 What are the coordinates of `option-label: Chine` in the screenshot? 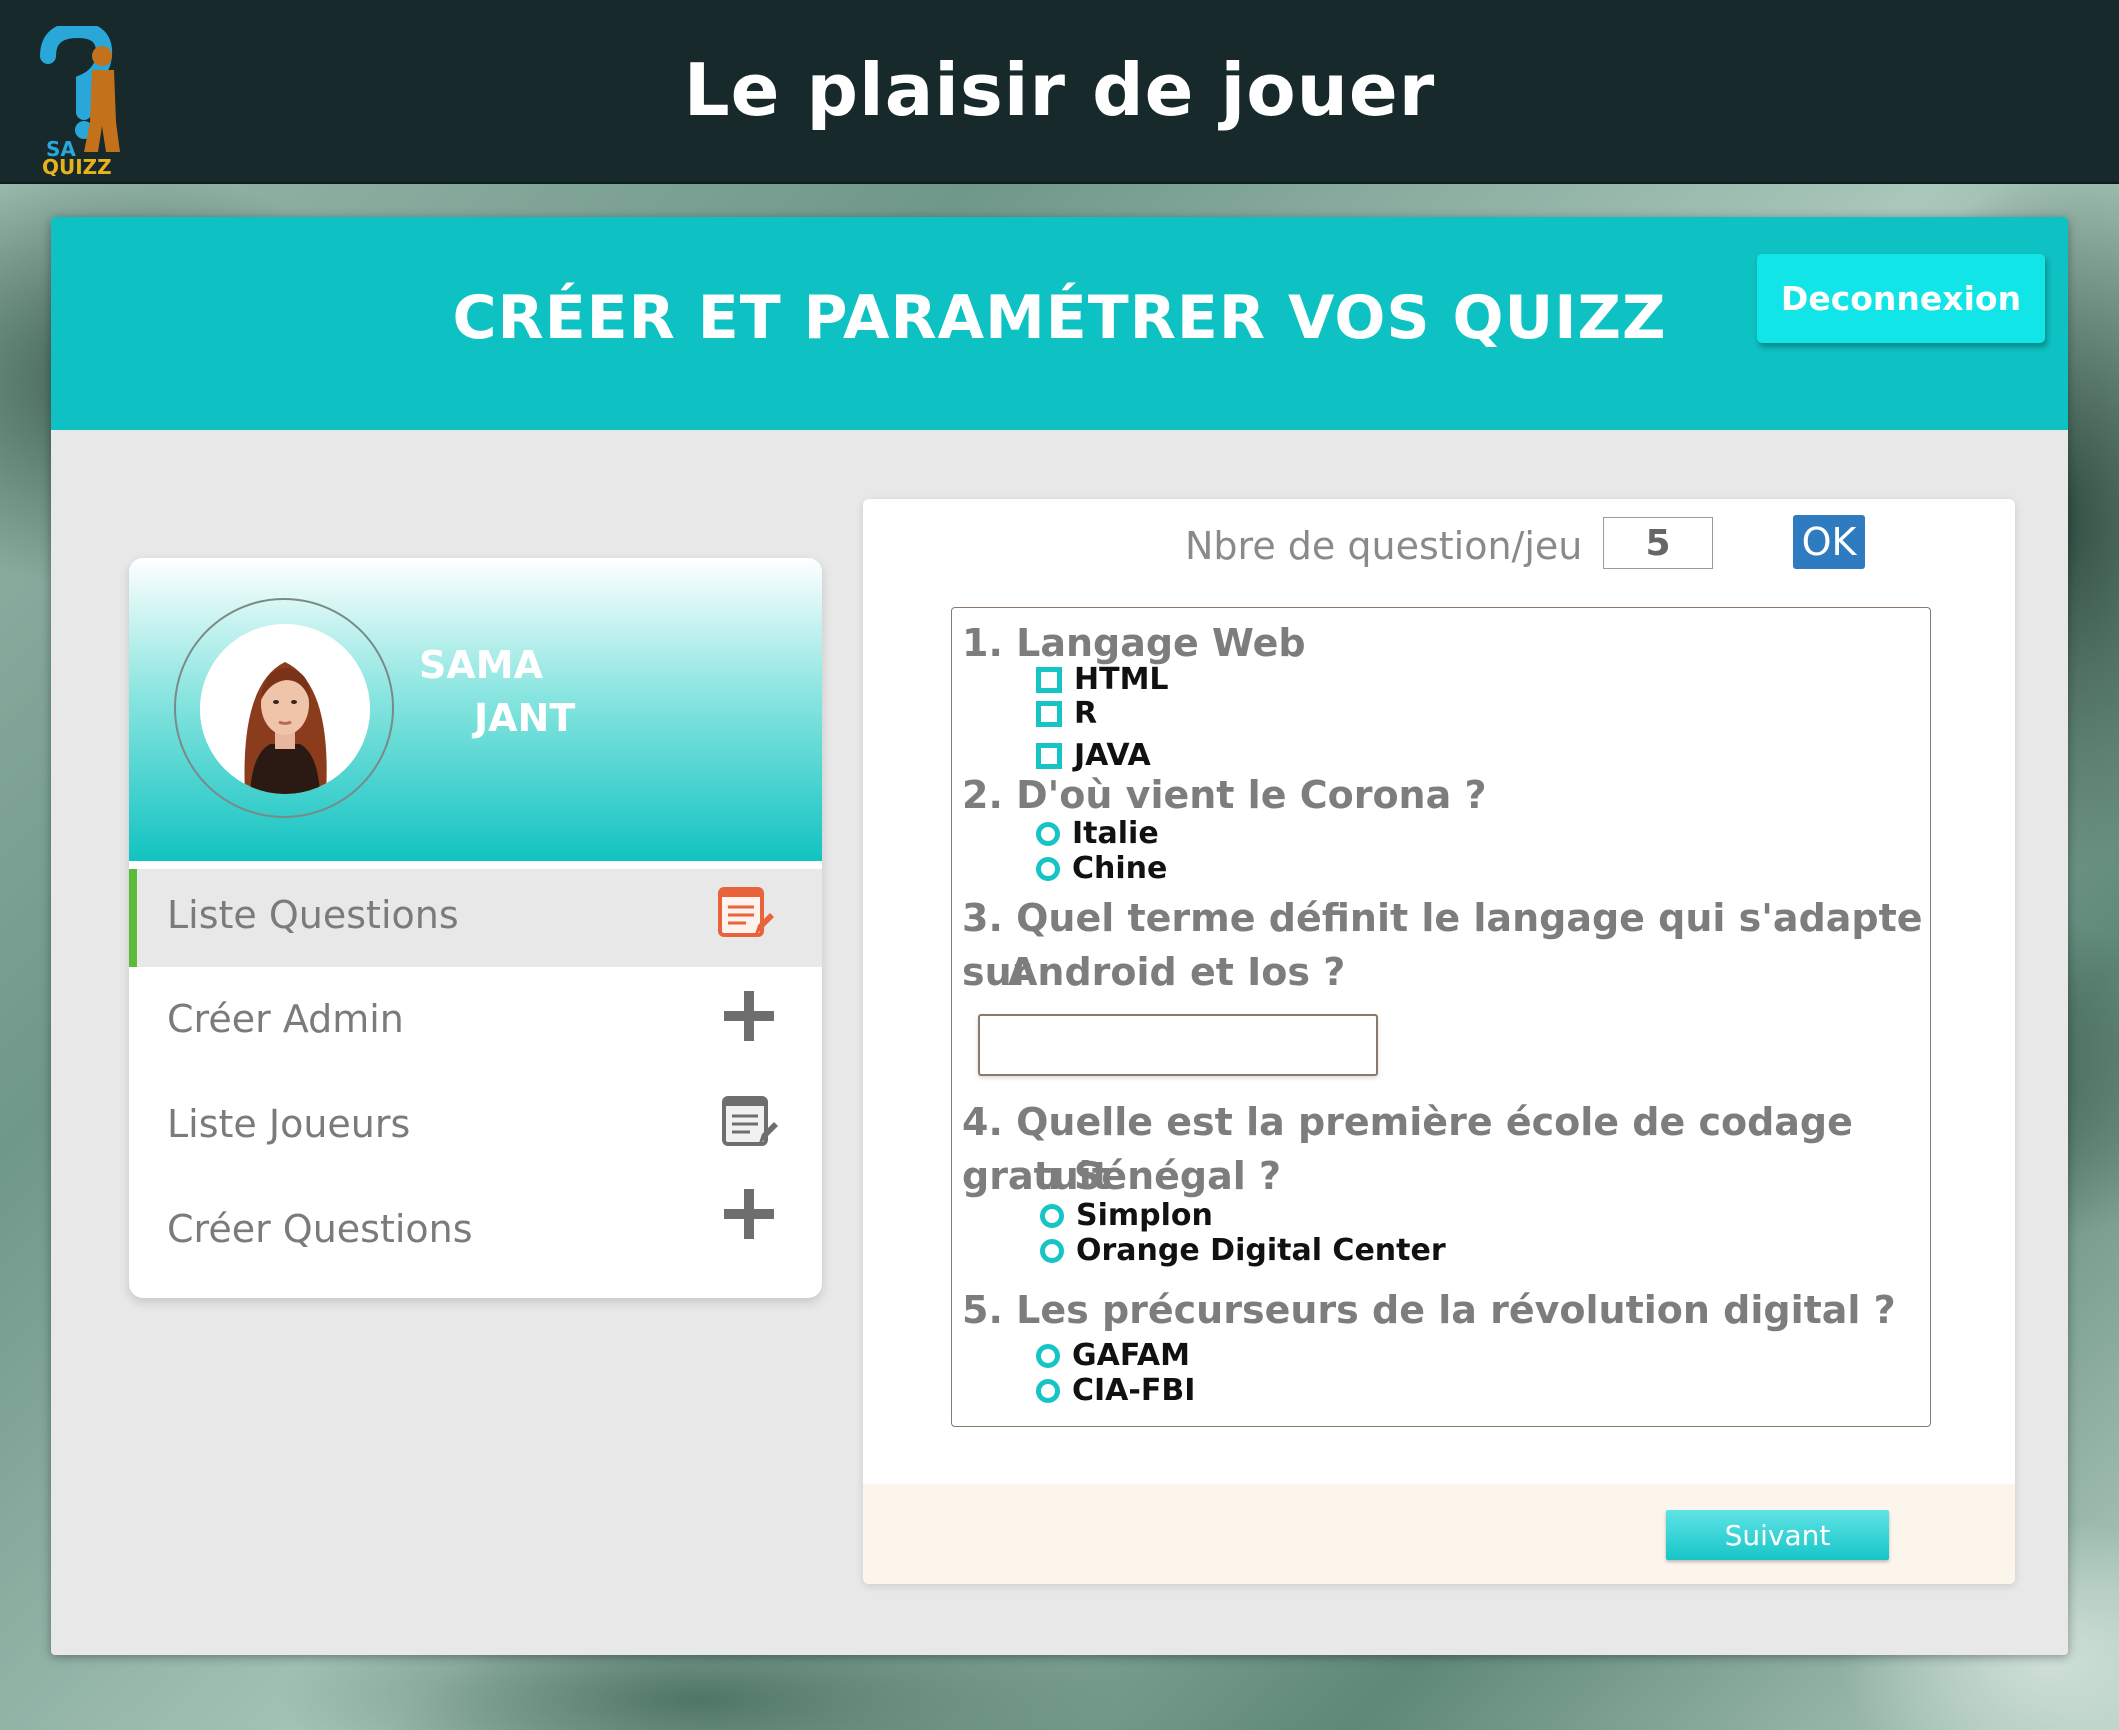 It's located at (1120, 868).